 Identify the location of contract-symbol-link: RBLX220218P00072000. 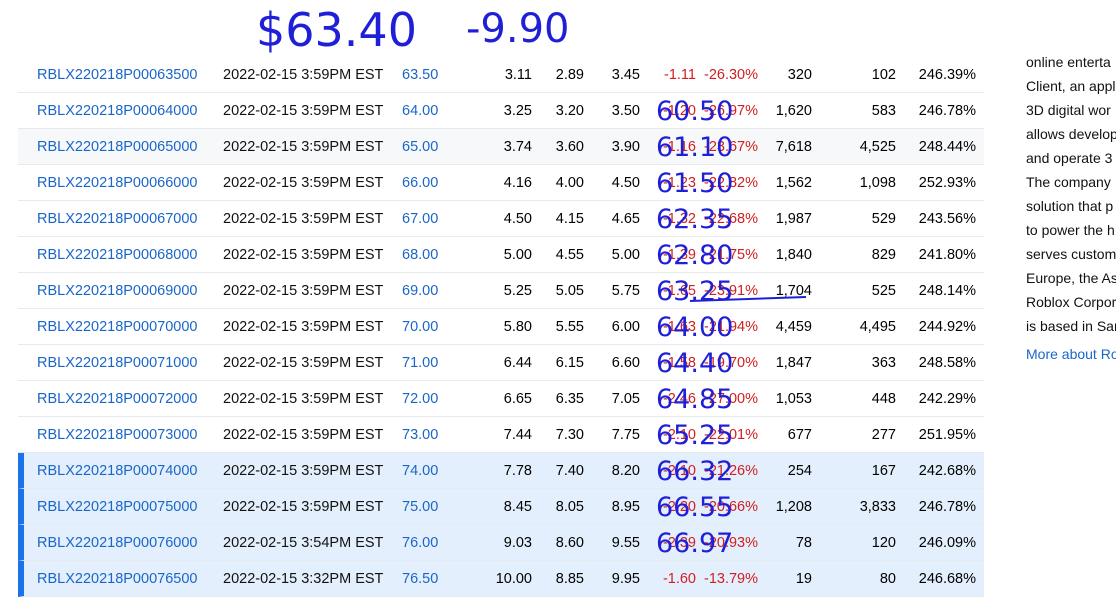
(117, 399).